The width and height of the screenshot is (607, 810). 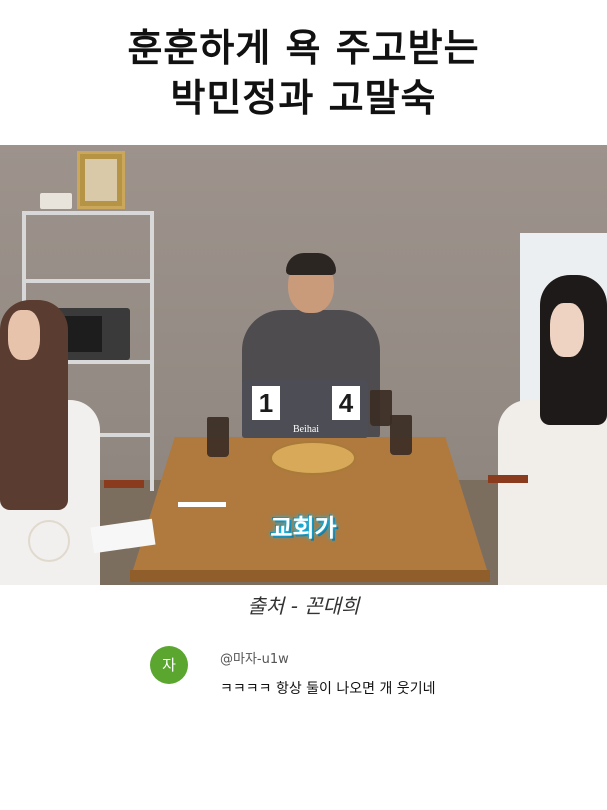 What do you see at coordinates (303, 606) in the screenshot?
I see `source-credit: 출처 - 꼰대희` at bounding box center [303, 606].